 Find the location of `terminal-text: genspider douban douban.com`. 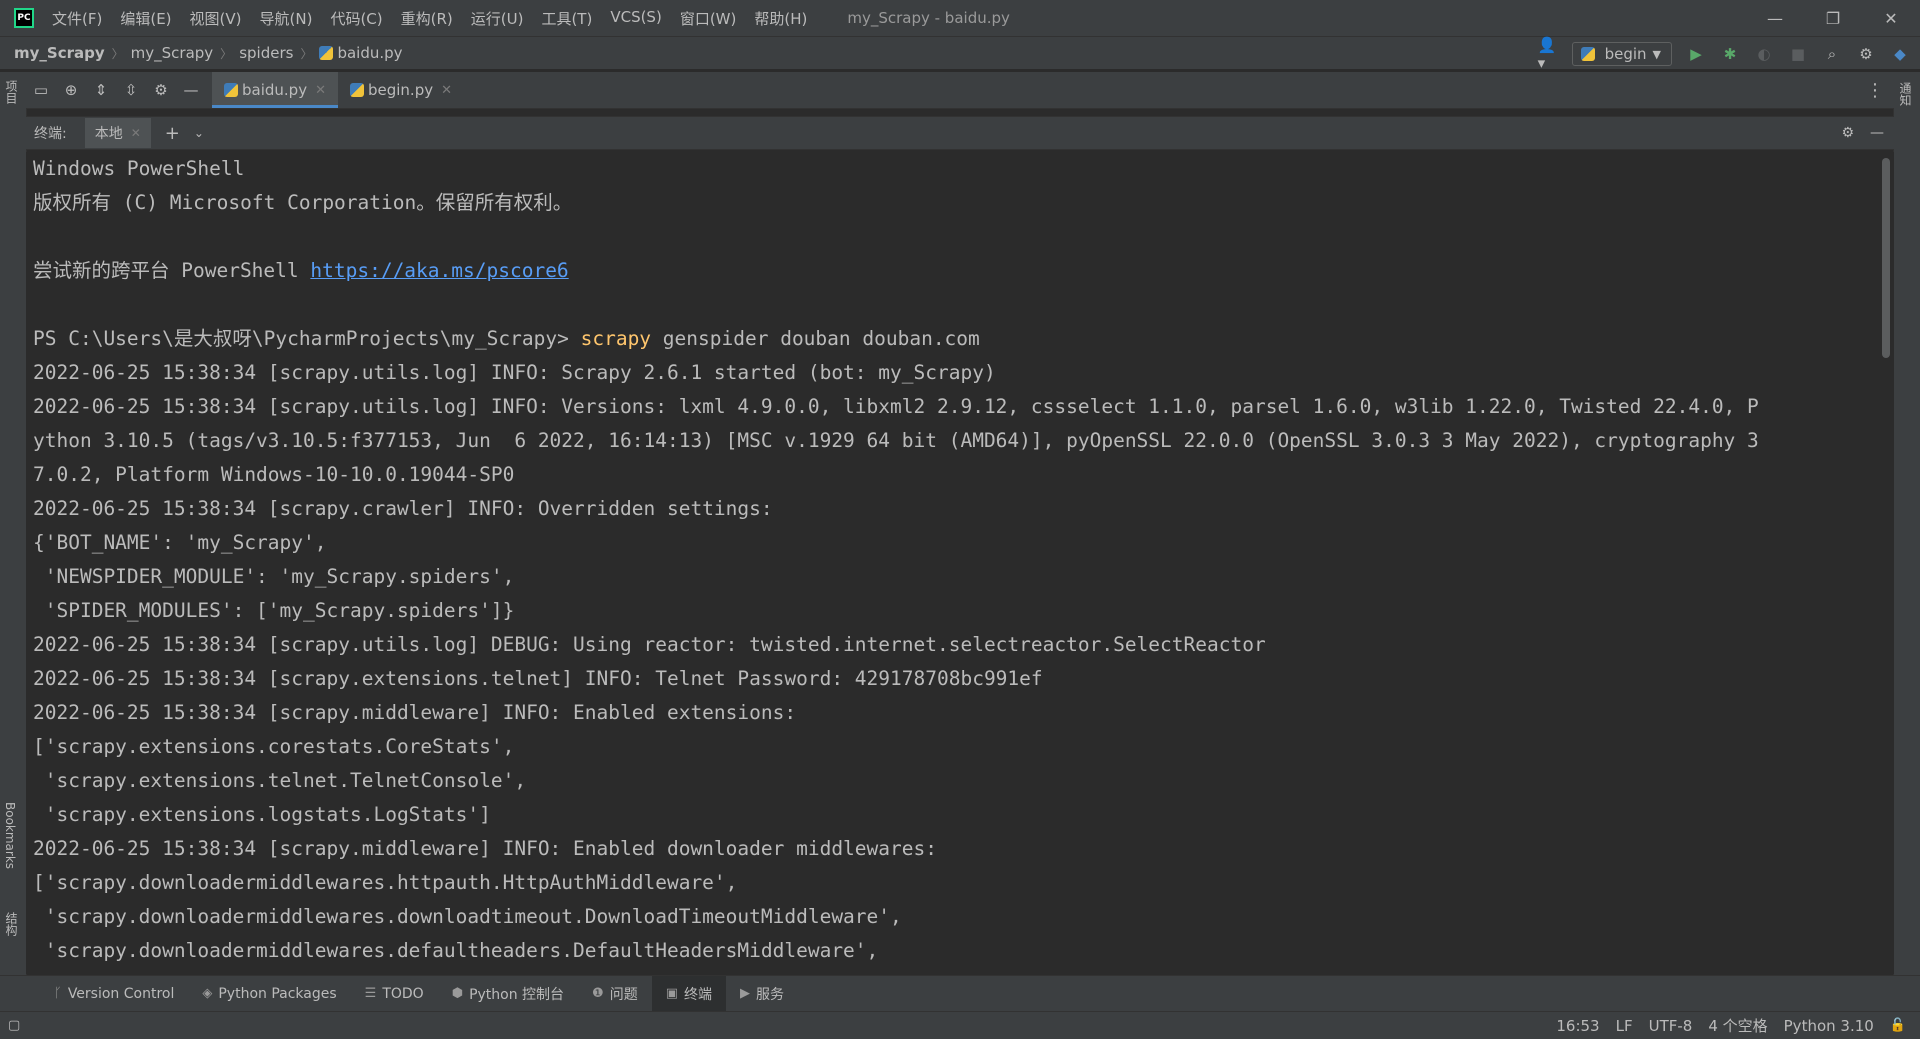

terminal-text: genspider douban douban.com is located at coordinates (815, 338).